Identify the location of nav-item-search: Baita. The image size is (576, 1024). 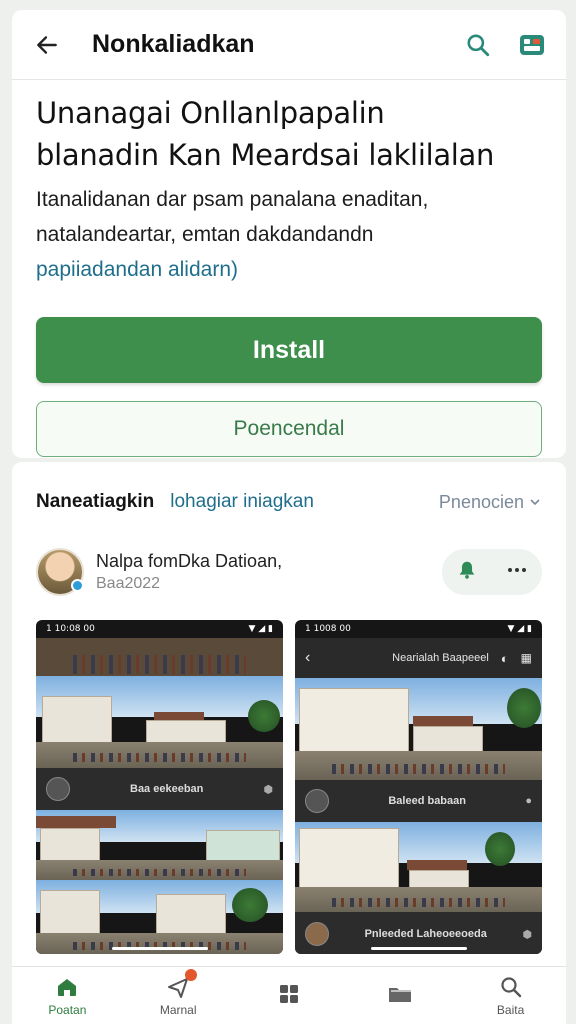
(511, 996).